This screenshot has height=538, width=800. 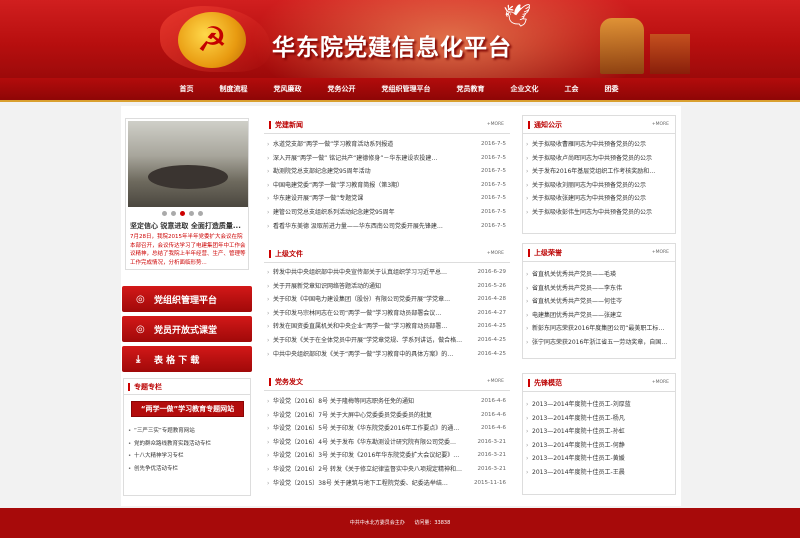 I want to click on list-item: 中国电建党委“两学一做”学习教育简报（第3期） 2016-7-5, so click(x=387, y=185).